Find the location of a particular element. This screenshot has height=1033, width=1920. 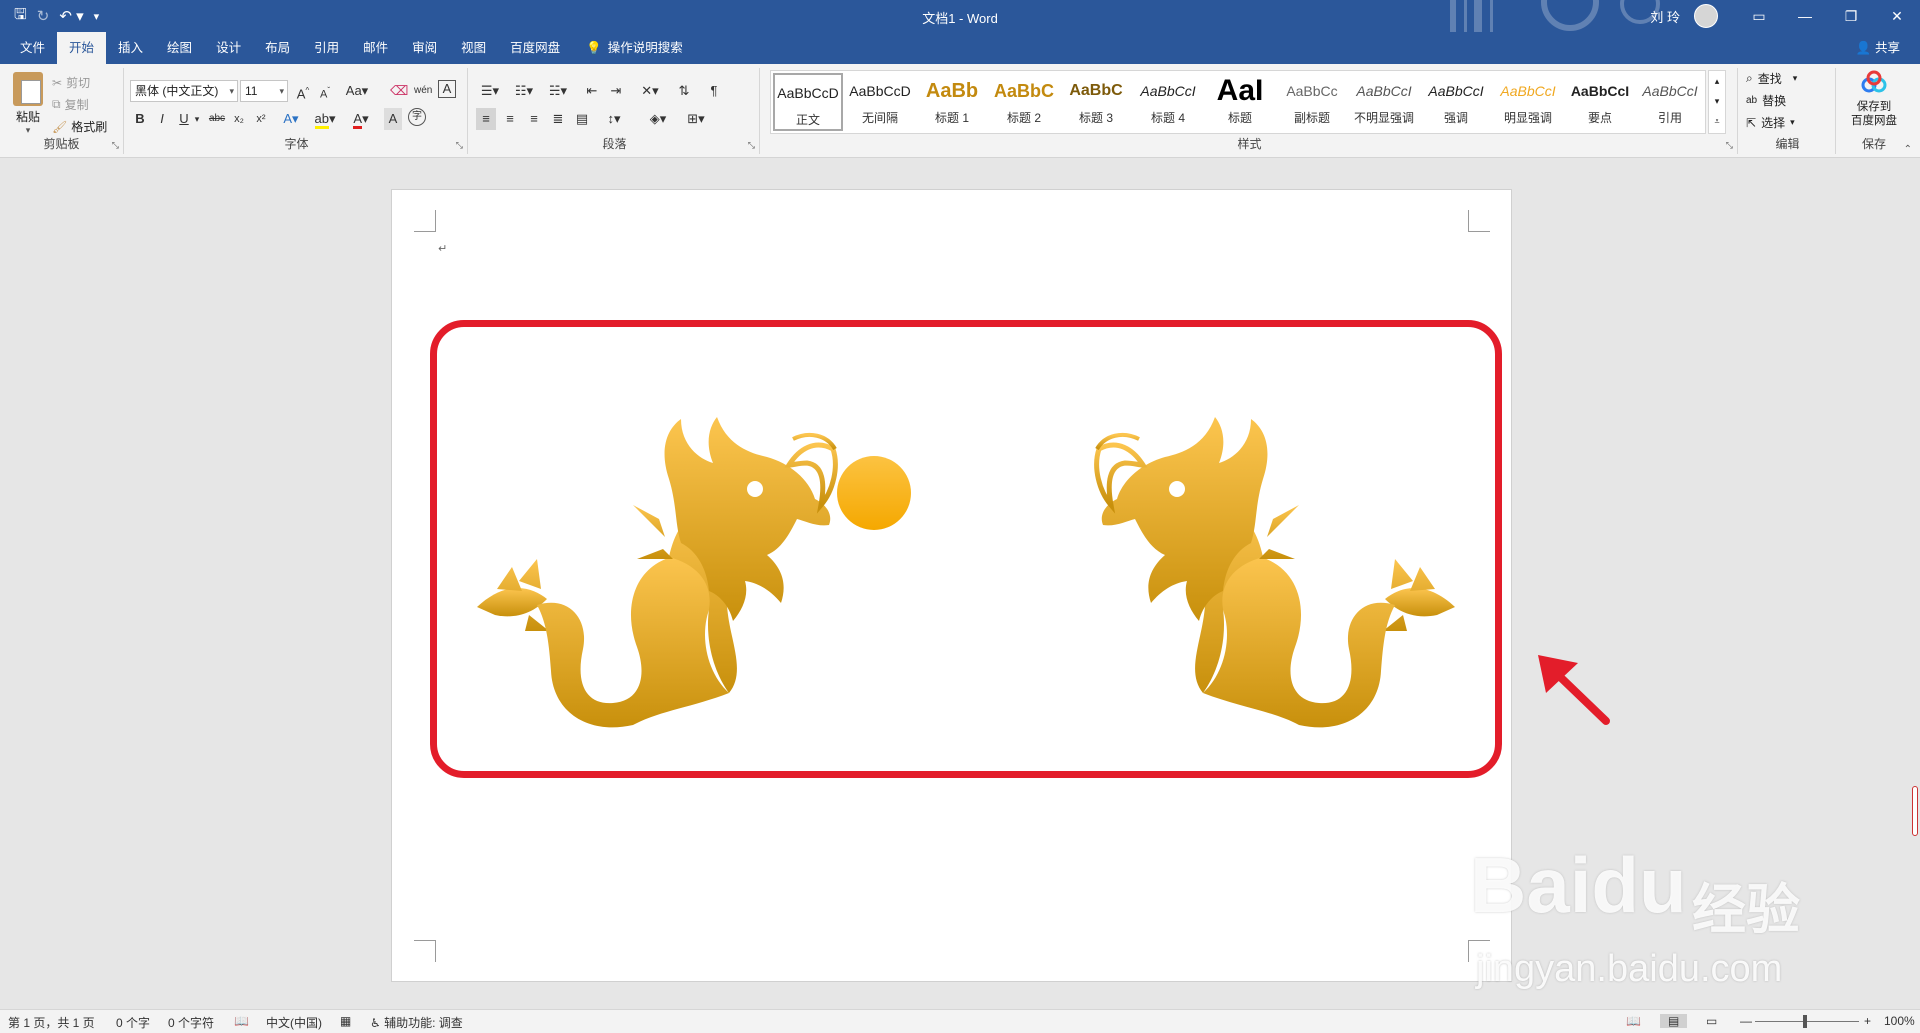

style-heading-2: AaBbC 标题 2 is located at coordinates (1024, 102).